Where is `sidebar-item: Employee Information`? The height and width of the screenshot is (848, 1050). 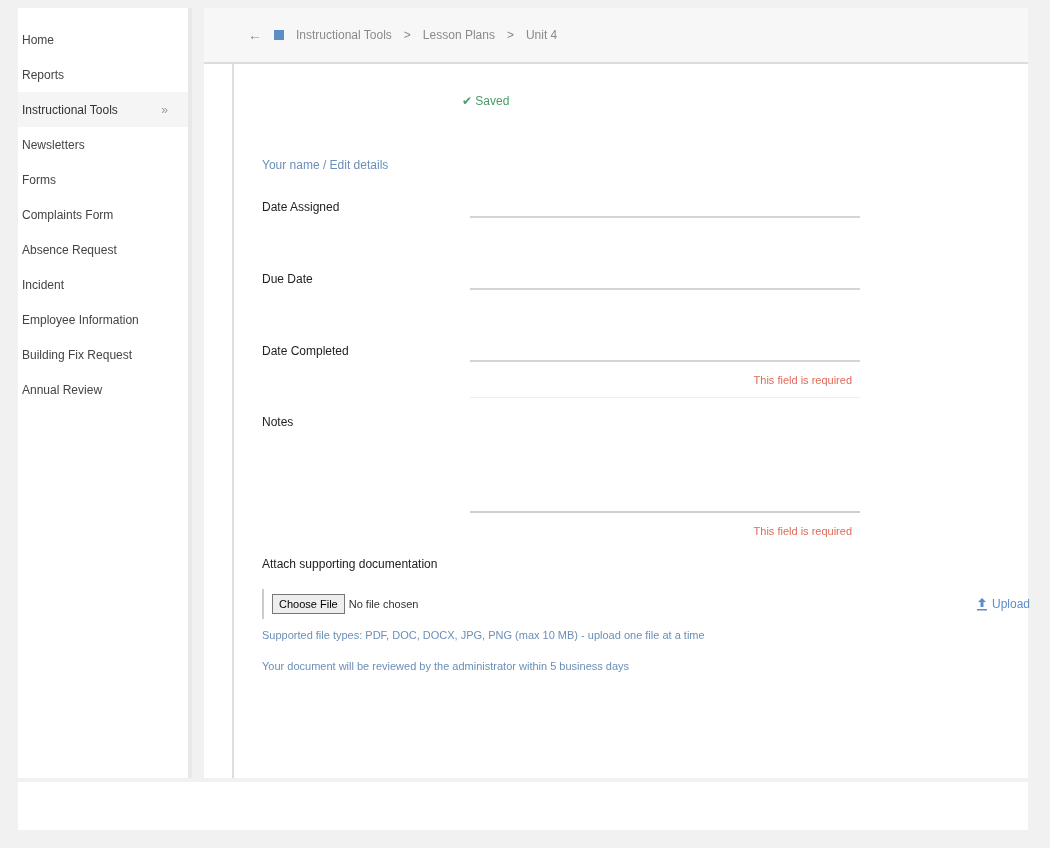 sidebar-item: Employee Information is located at coordinates (103, 319).